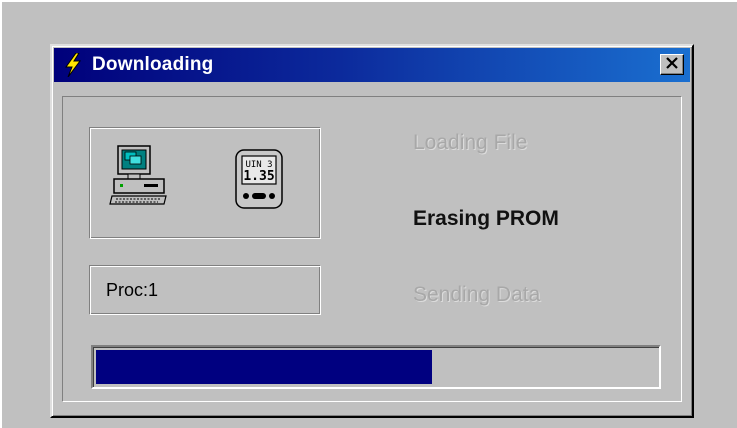 The image size is (737, 428). I want to click on step-loading-file: Loading File, so click(470, 142).